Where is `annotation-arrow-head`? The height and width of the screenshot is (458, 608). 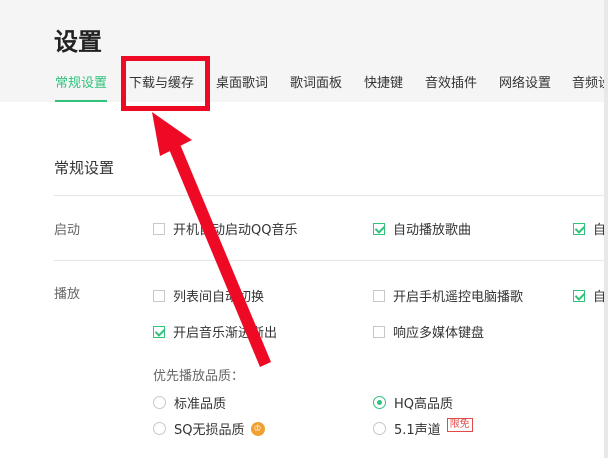 annotation-arrow-head is located at coordinates (172, 134).